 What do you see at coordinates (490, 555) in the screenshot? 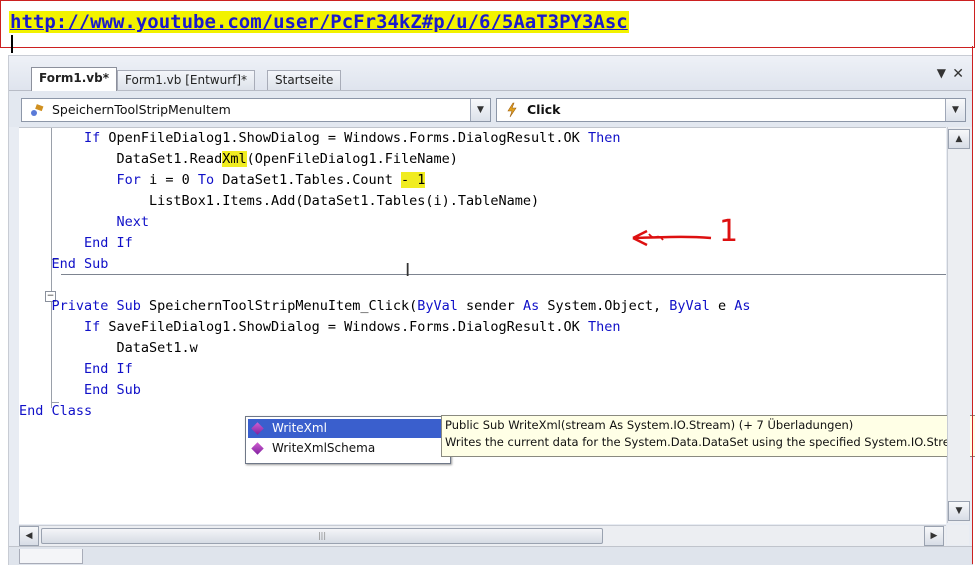
I see `bottom-tool-strip` at bounding box center [490, 555].